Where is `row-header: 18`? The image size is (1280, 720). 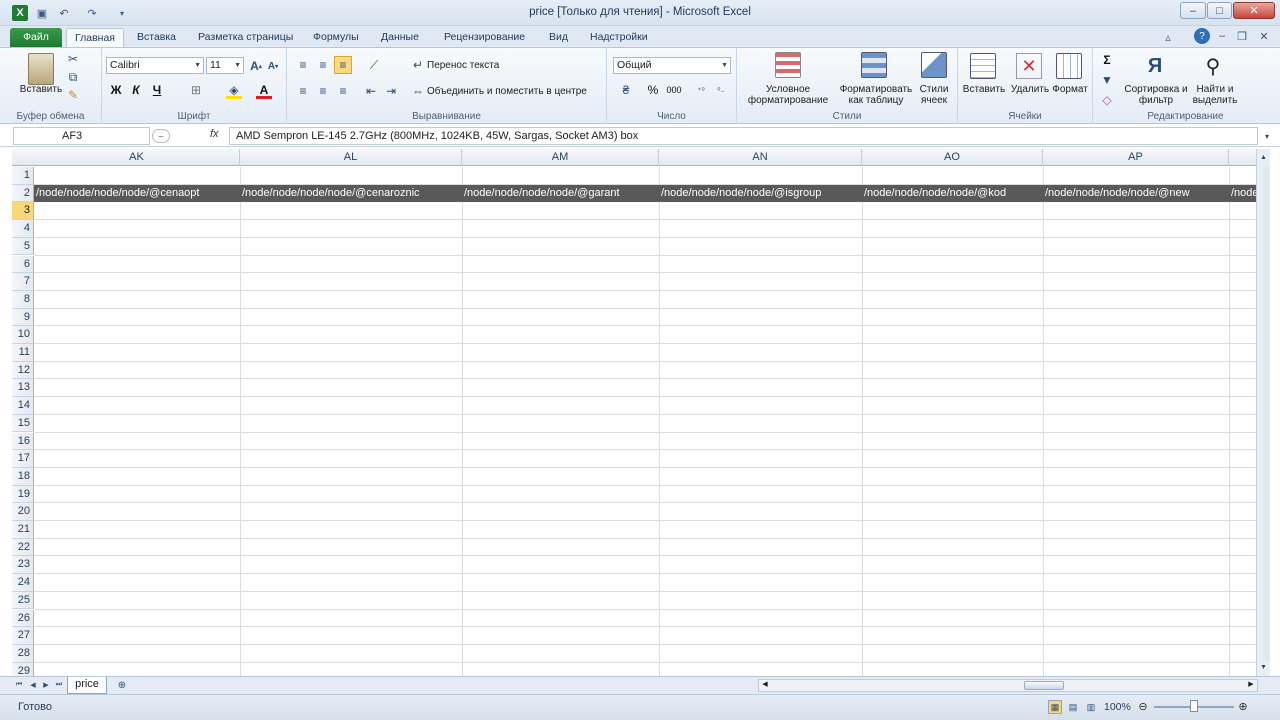
row-header: 18 is located at coordinates (23, 476).